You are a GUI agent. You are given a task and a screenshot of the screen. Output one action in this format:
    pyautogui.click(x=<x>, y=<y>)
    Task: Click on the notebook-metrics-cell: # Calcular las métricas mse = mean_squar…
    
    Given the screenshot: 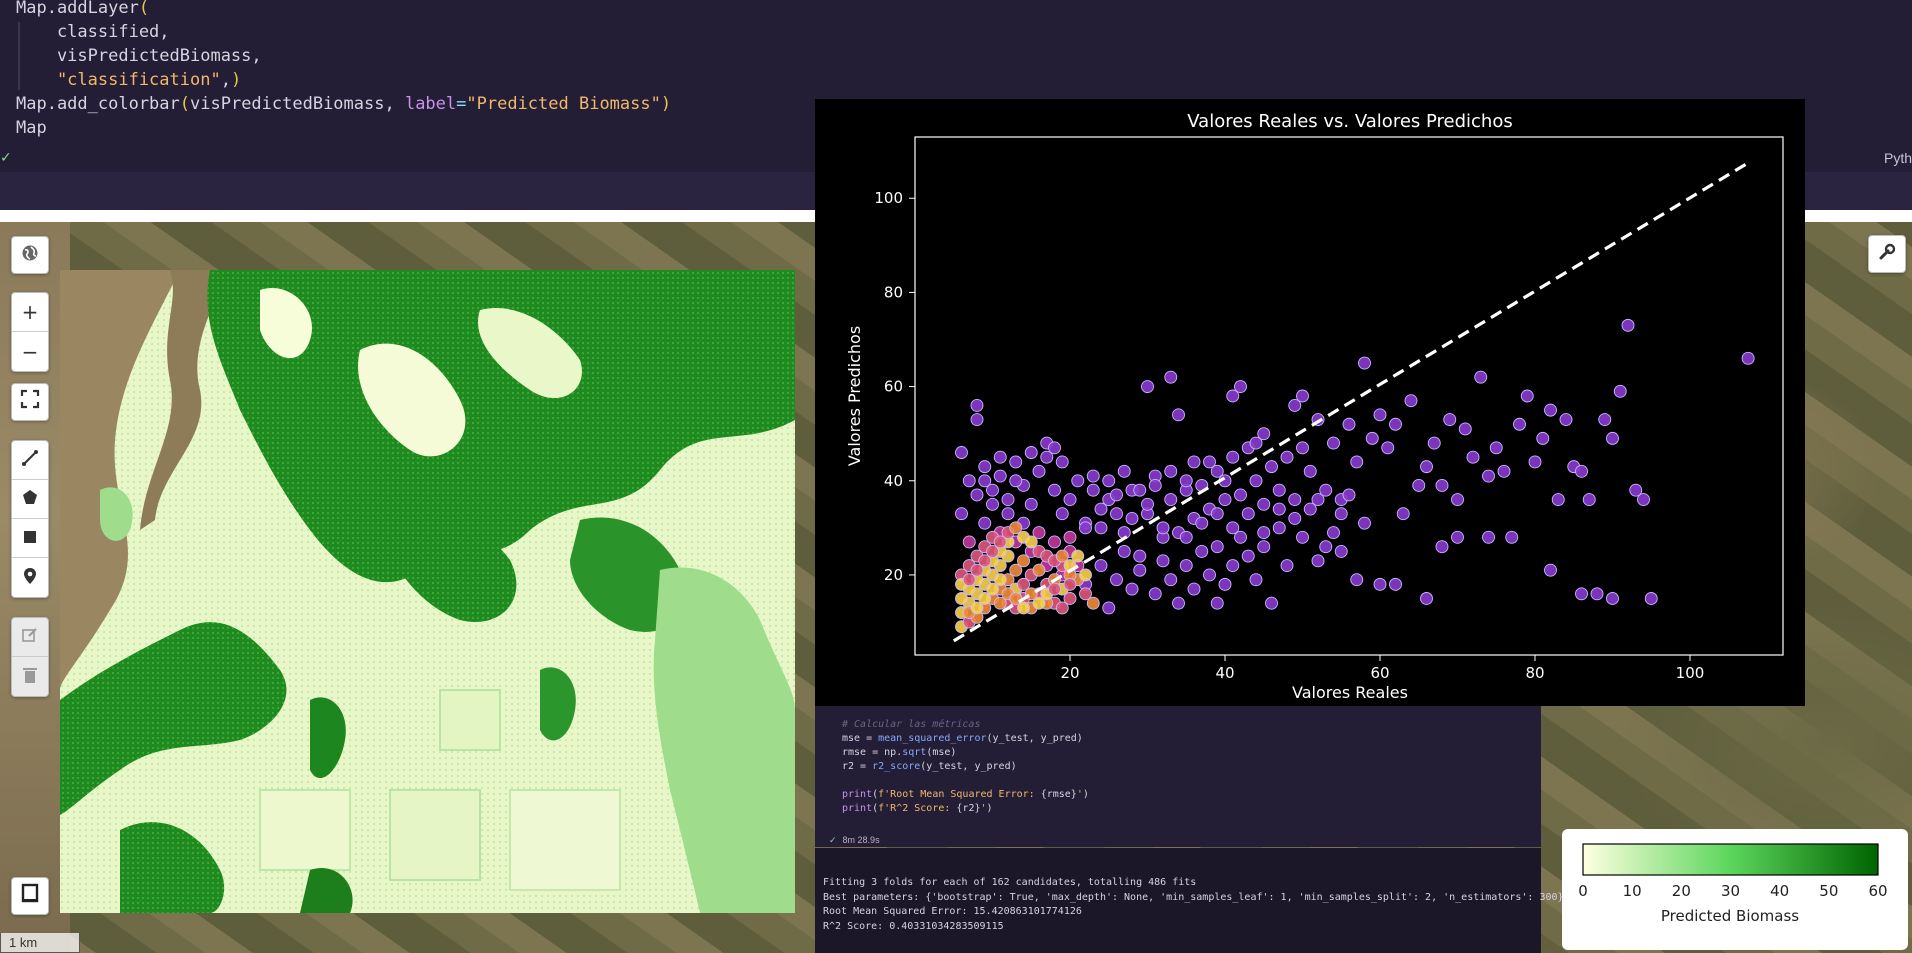 What is the action you would take?
    pyautogui.click(x=1178, y=776)
    